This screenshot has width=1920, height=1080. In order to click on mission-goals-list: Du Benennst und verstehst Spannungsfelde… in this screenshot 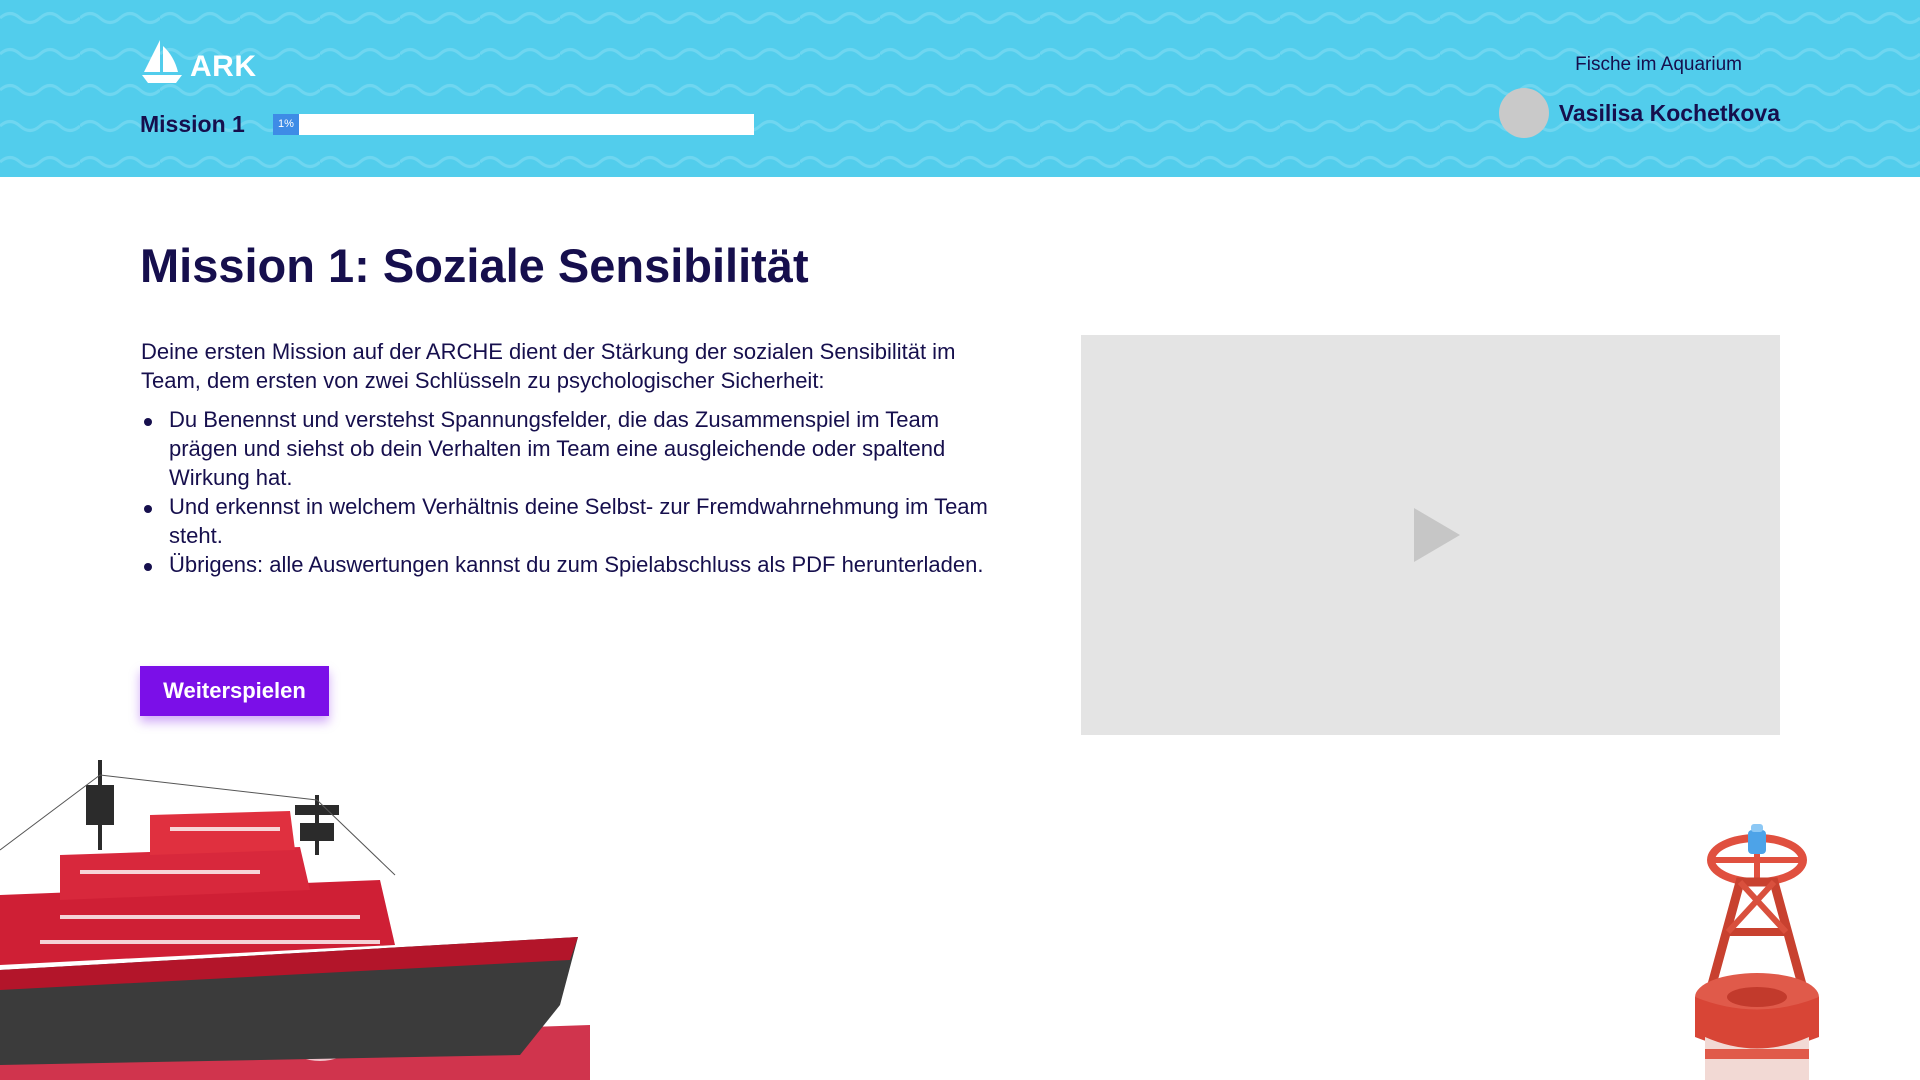, I will do `click(576, 492)`.